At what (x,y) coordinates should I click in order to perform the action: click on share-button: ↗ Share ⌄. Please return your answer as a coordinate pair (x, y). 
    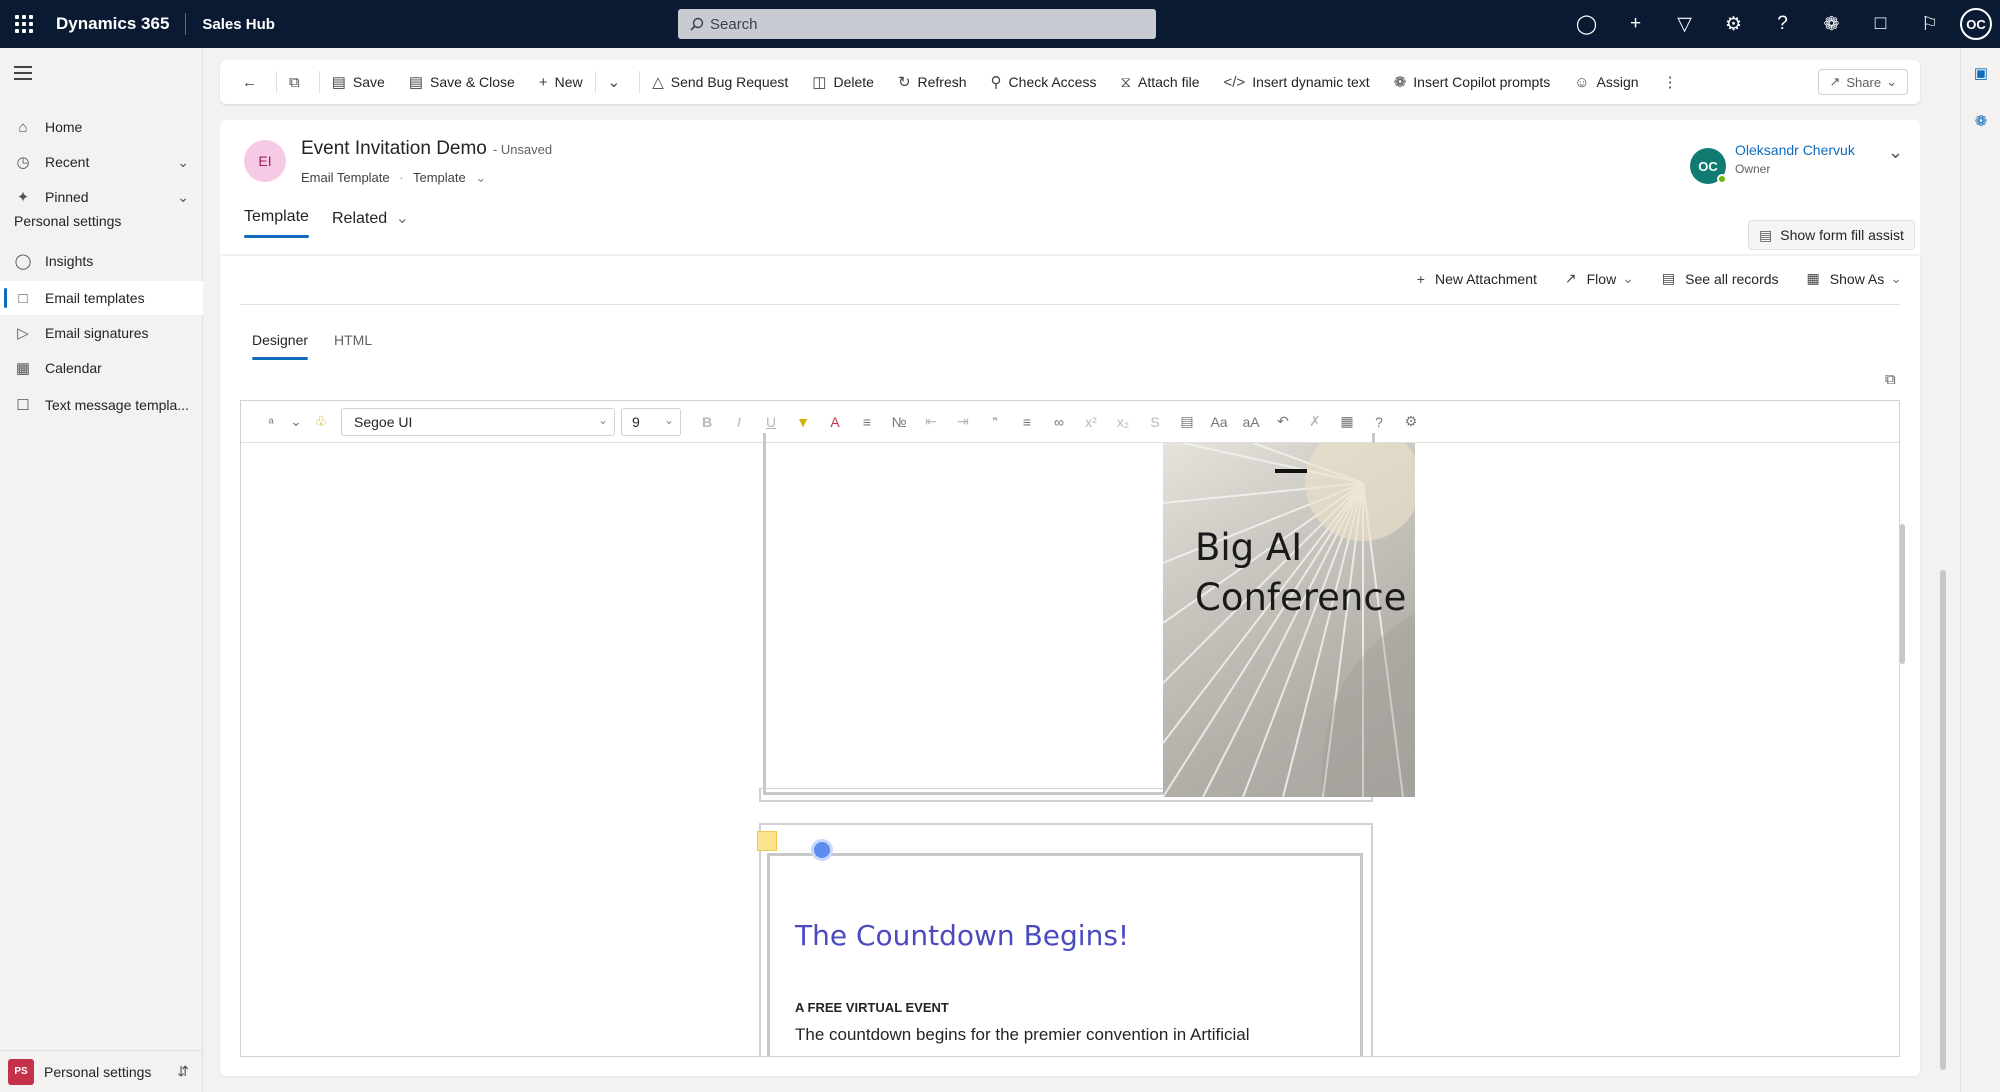
    Looking at the image, I should click on (1863, 82).